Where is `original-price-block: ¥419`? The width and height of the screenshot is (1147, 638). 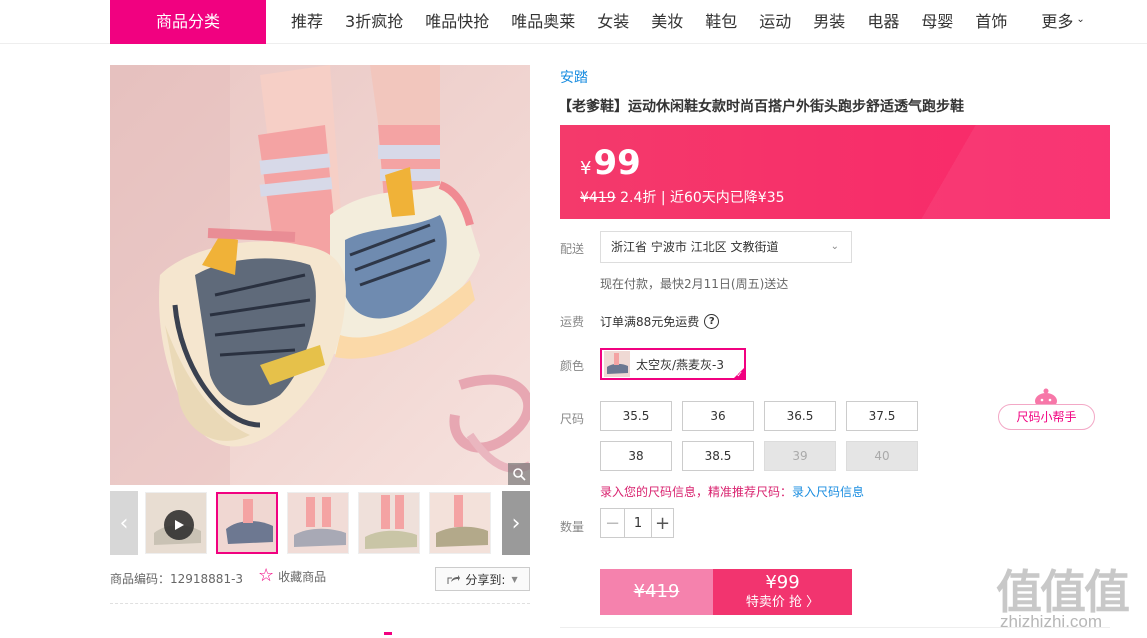
original-price-block: ¥419 is located at coordinates (656, 592).